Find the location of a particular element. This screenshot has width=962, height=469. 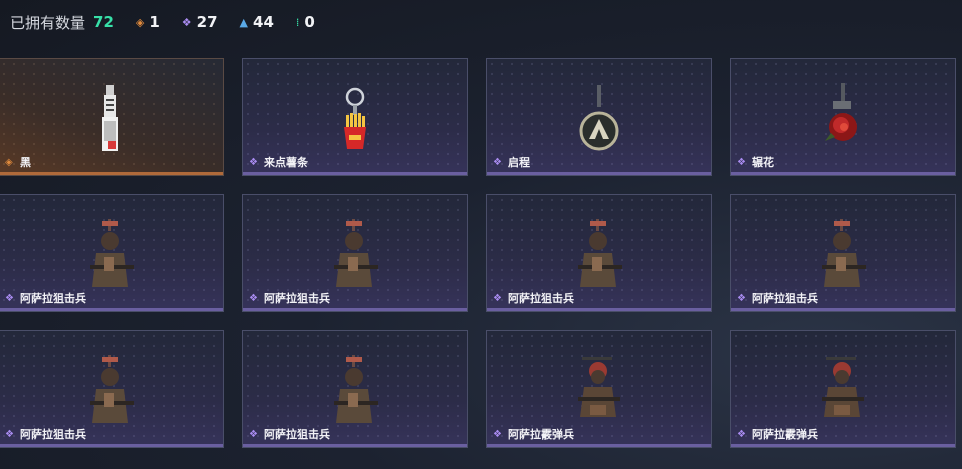

rose-charm-icon is located at coordinates (841, 112).